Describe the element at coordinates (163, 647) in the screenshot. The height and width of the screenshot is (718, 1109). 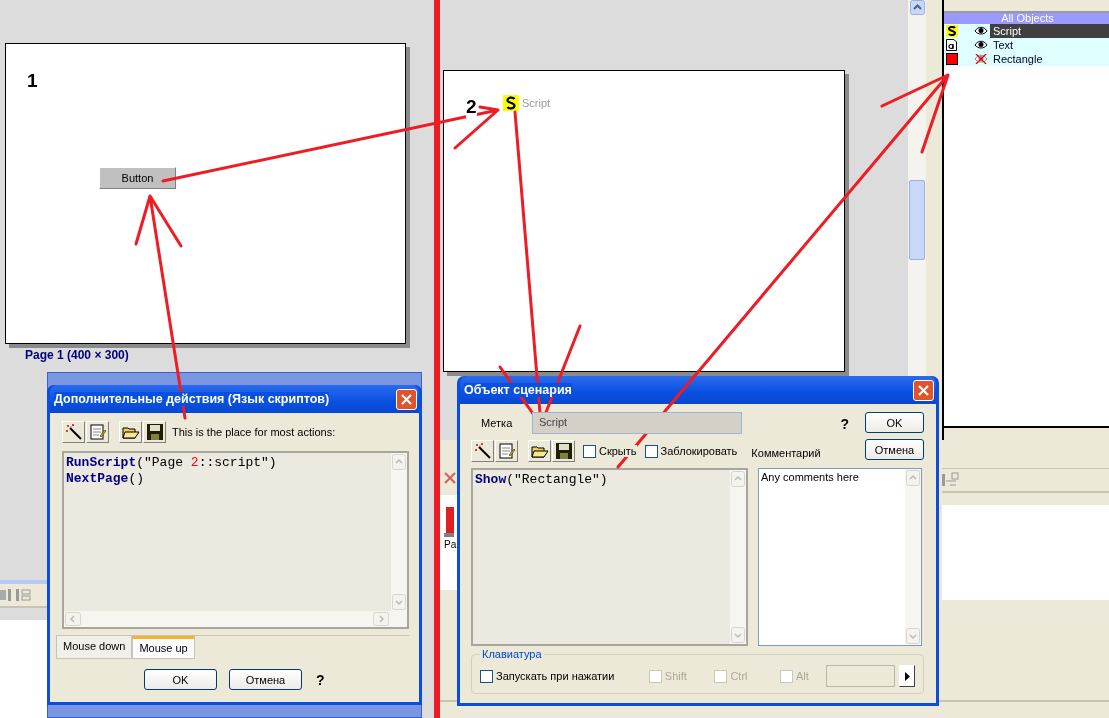
I see `tab: Mouse up` at that location.